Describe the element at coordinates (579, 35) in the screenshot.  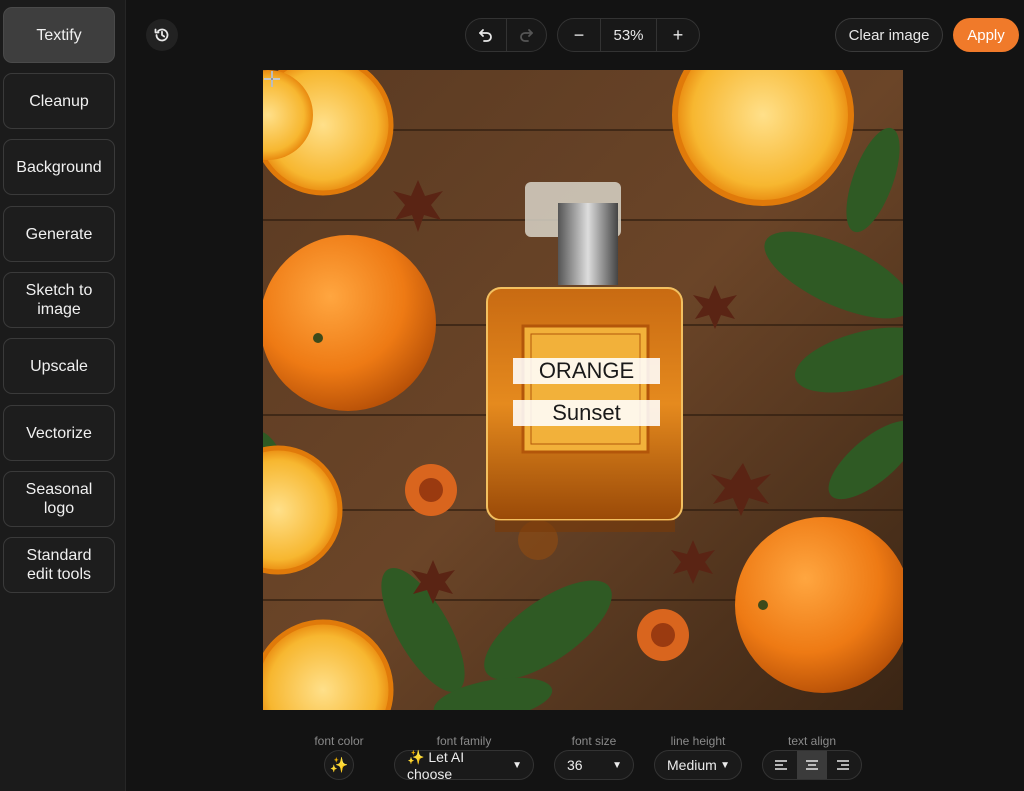
I see `zoom-out-button: −` at that location.